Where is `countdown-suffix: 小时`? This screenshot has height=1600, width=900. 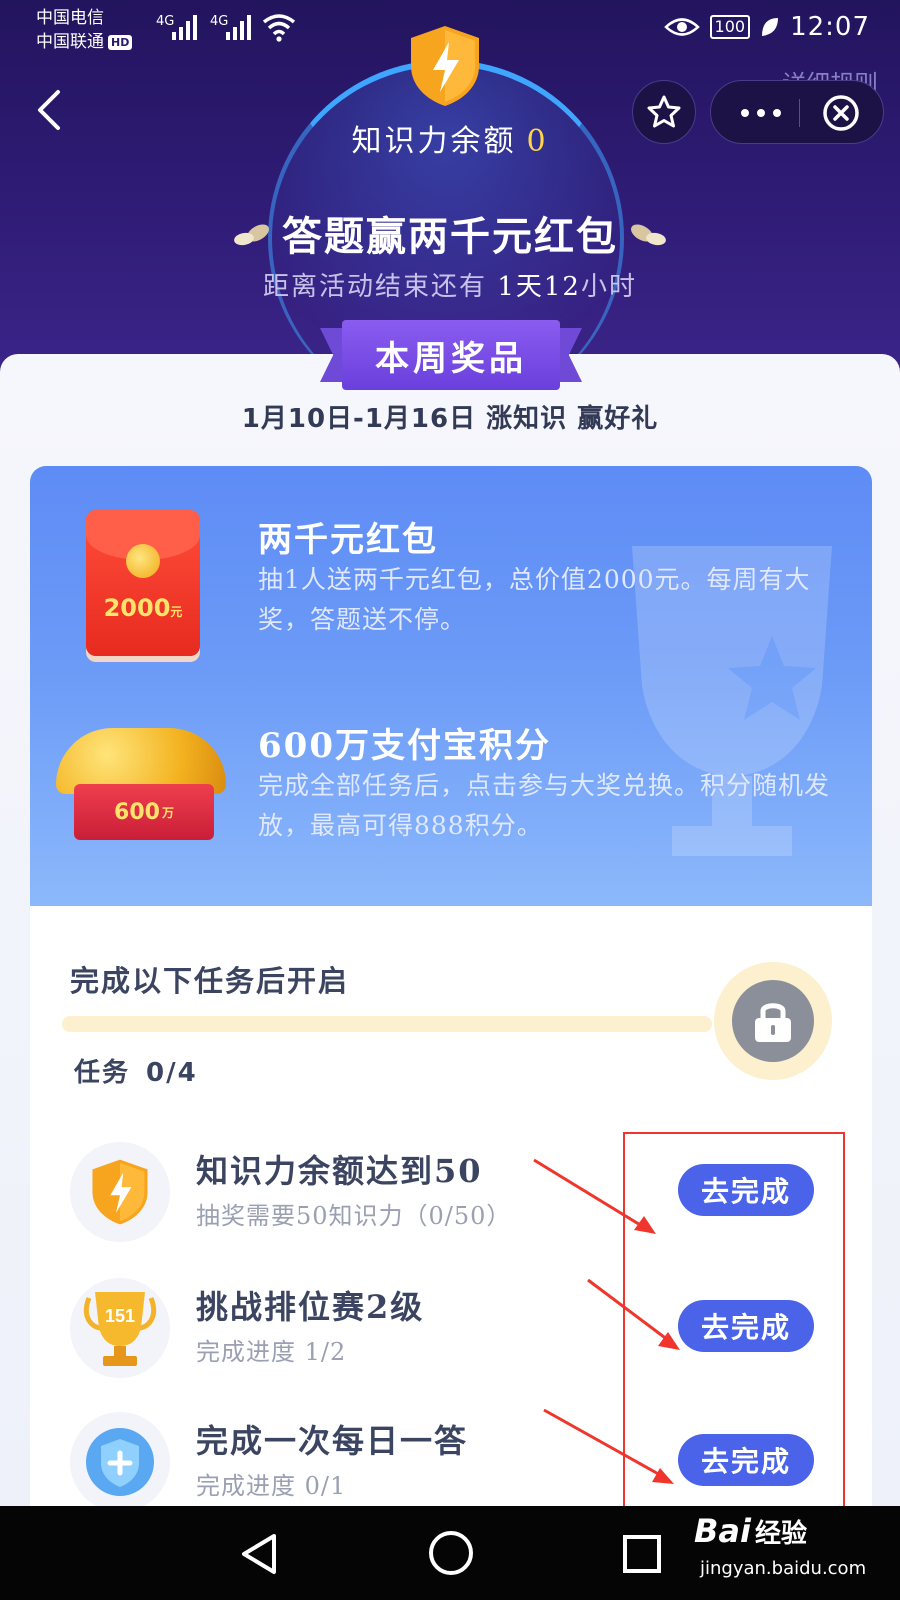 countdown-suffix: 小时 is located at coordinates (608, 287).